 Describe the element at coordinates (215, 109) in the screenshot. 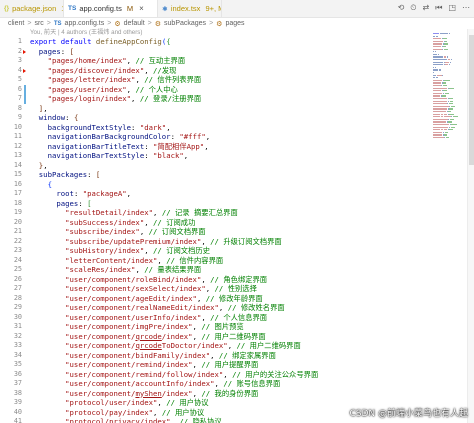

I see `code-line: 8 ],` at that location.